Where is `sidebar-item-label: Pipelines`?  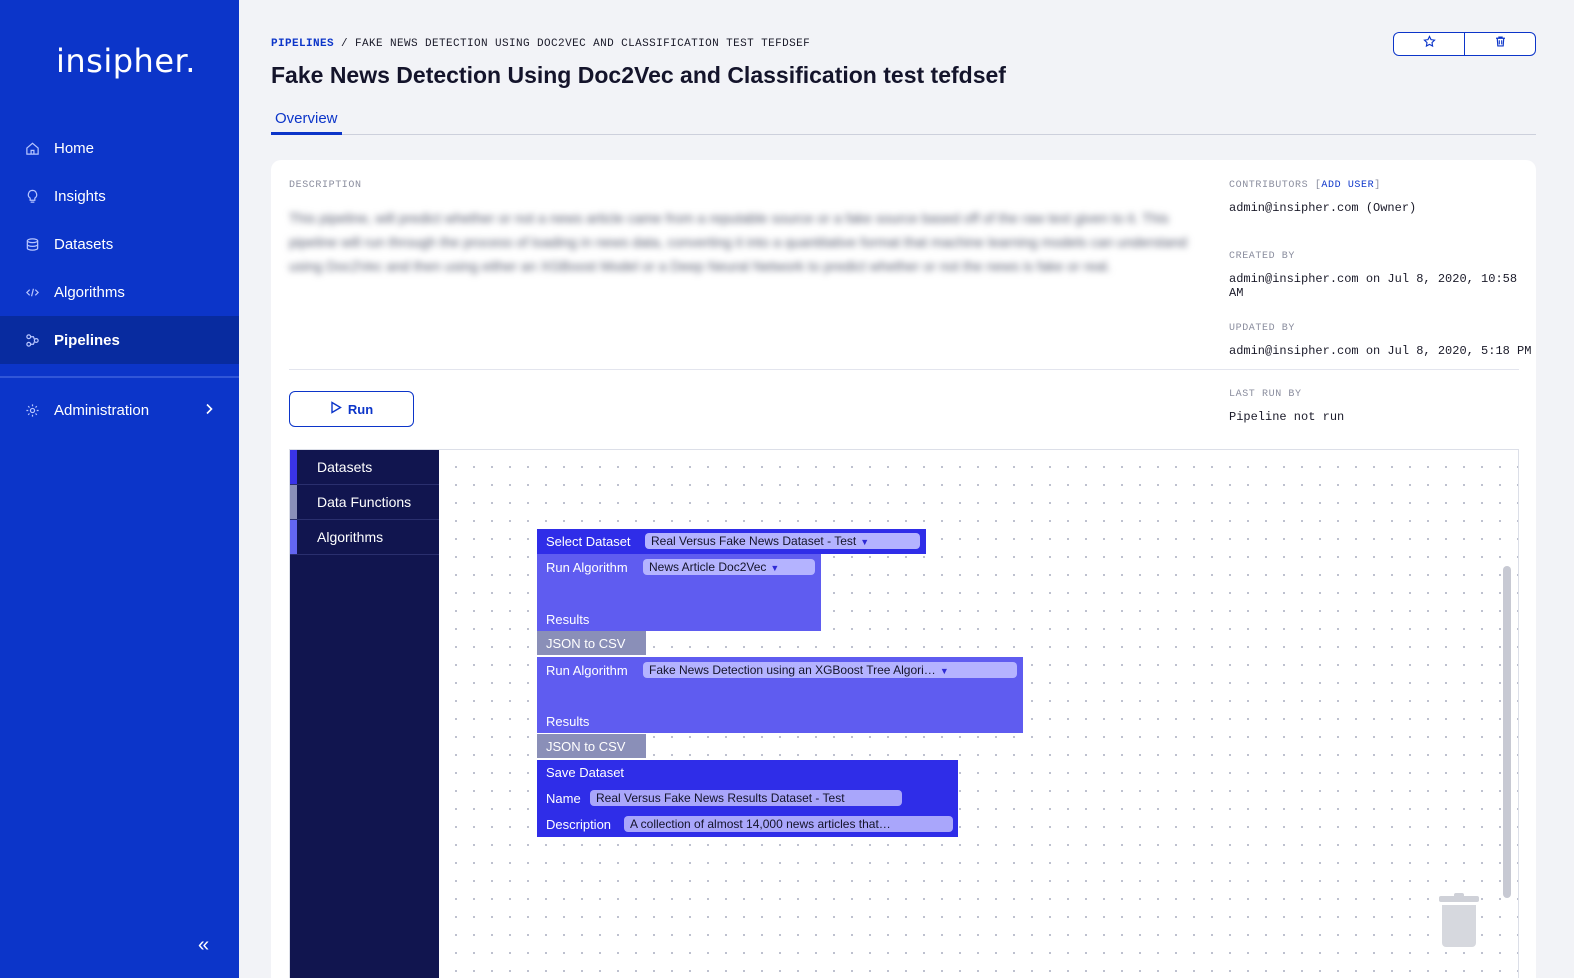 sidebar-item-label: Pipelines is located at coordinates (87, 340).